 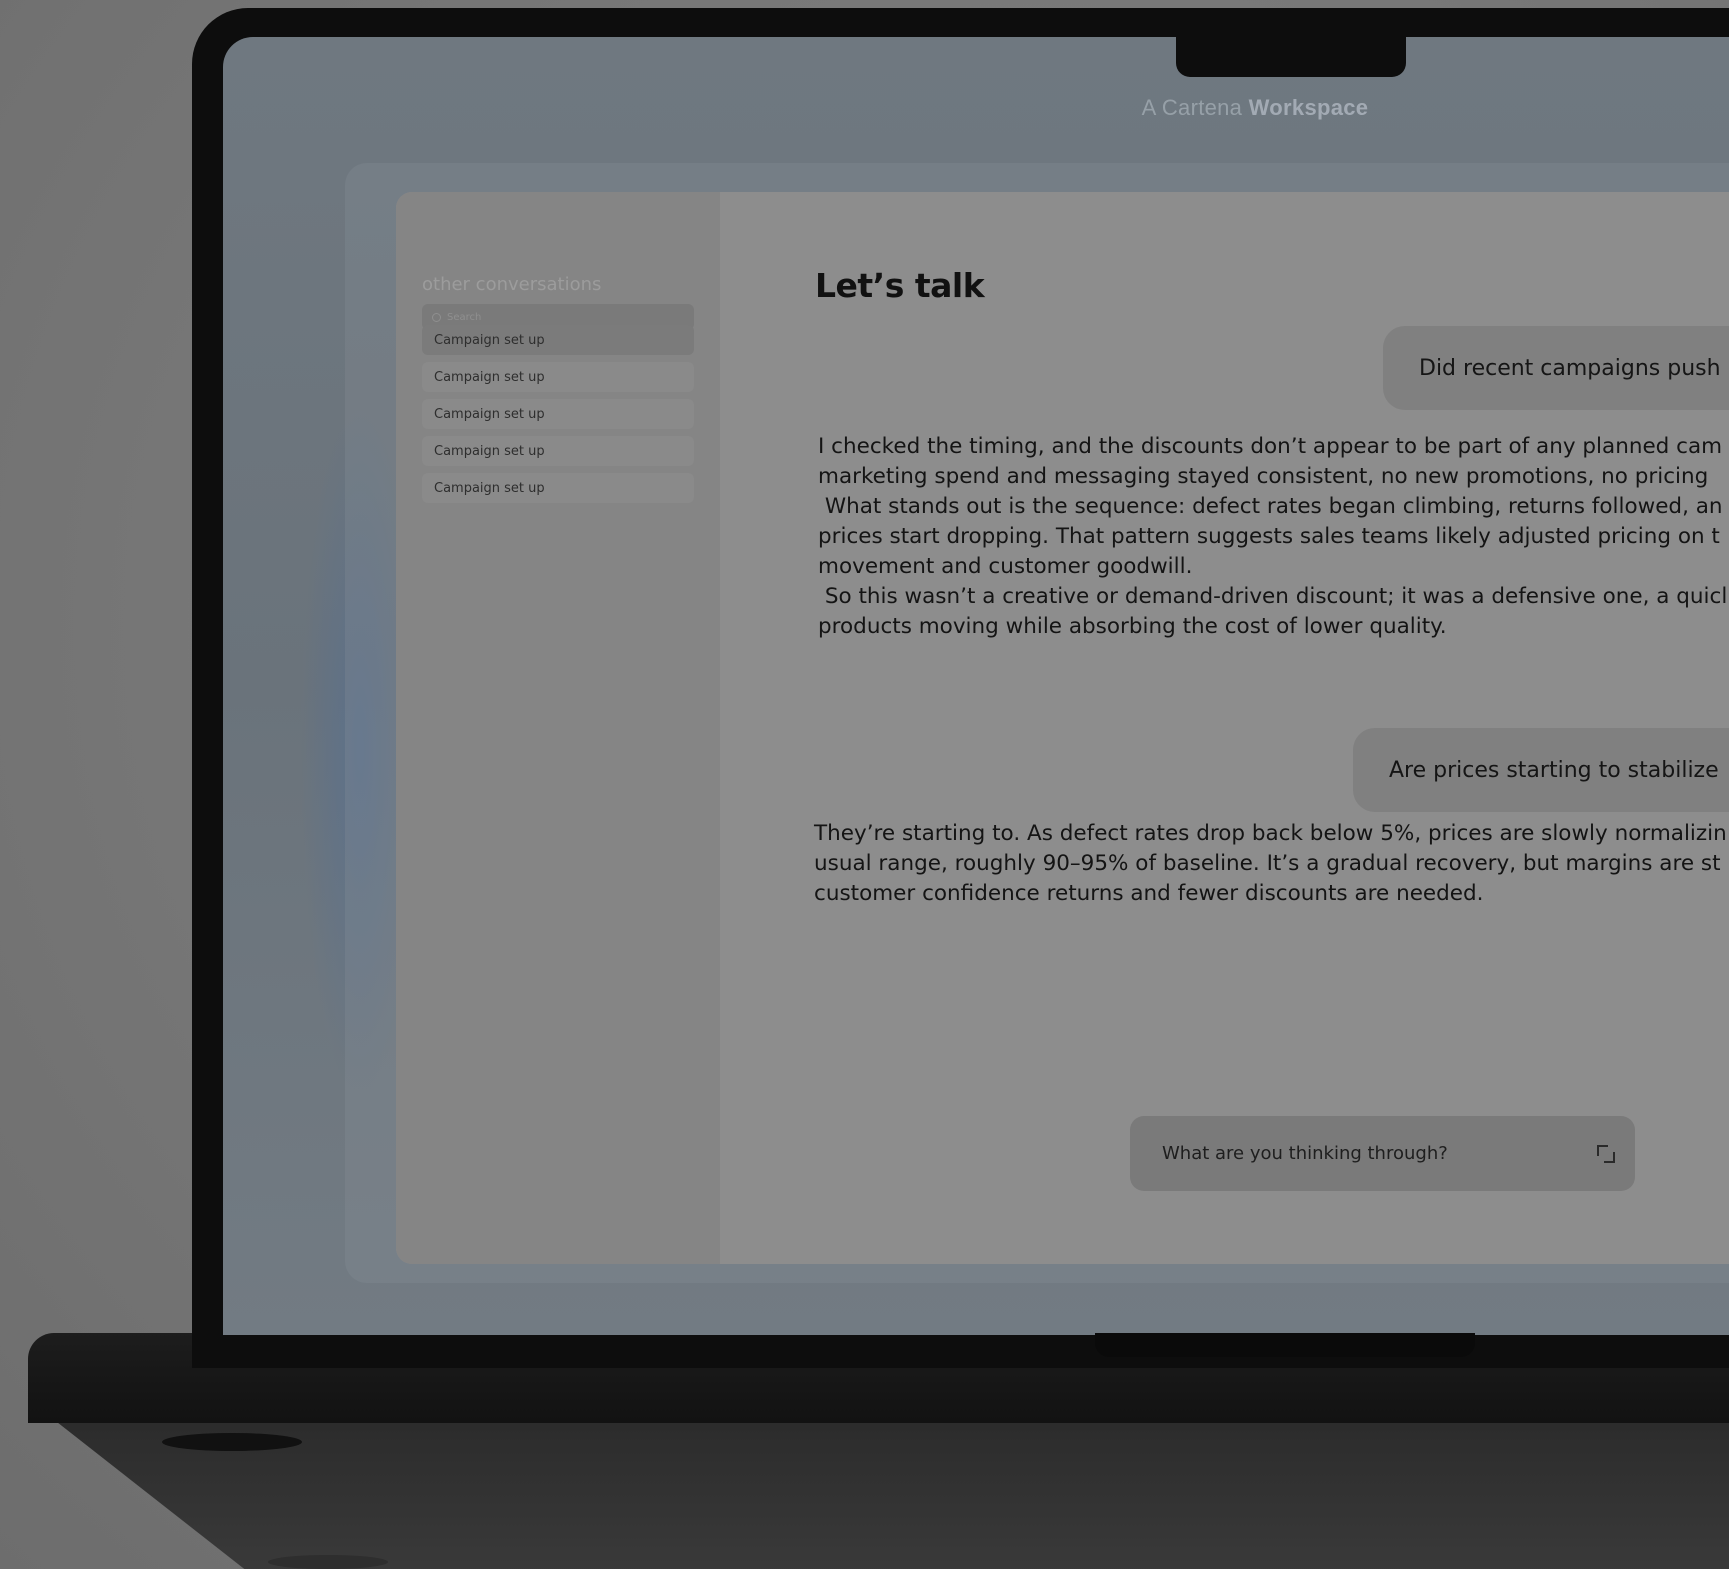 I want to click on page-title: Let’s talk, so click(x=900, y=285).